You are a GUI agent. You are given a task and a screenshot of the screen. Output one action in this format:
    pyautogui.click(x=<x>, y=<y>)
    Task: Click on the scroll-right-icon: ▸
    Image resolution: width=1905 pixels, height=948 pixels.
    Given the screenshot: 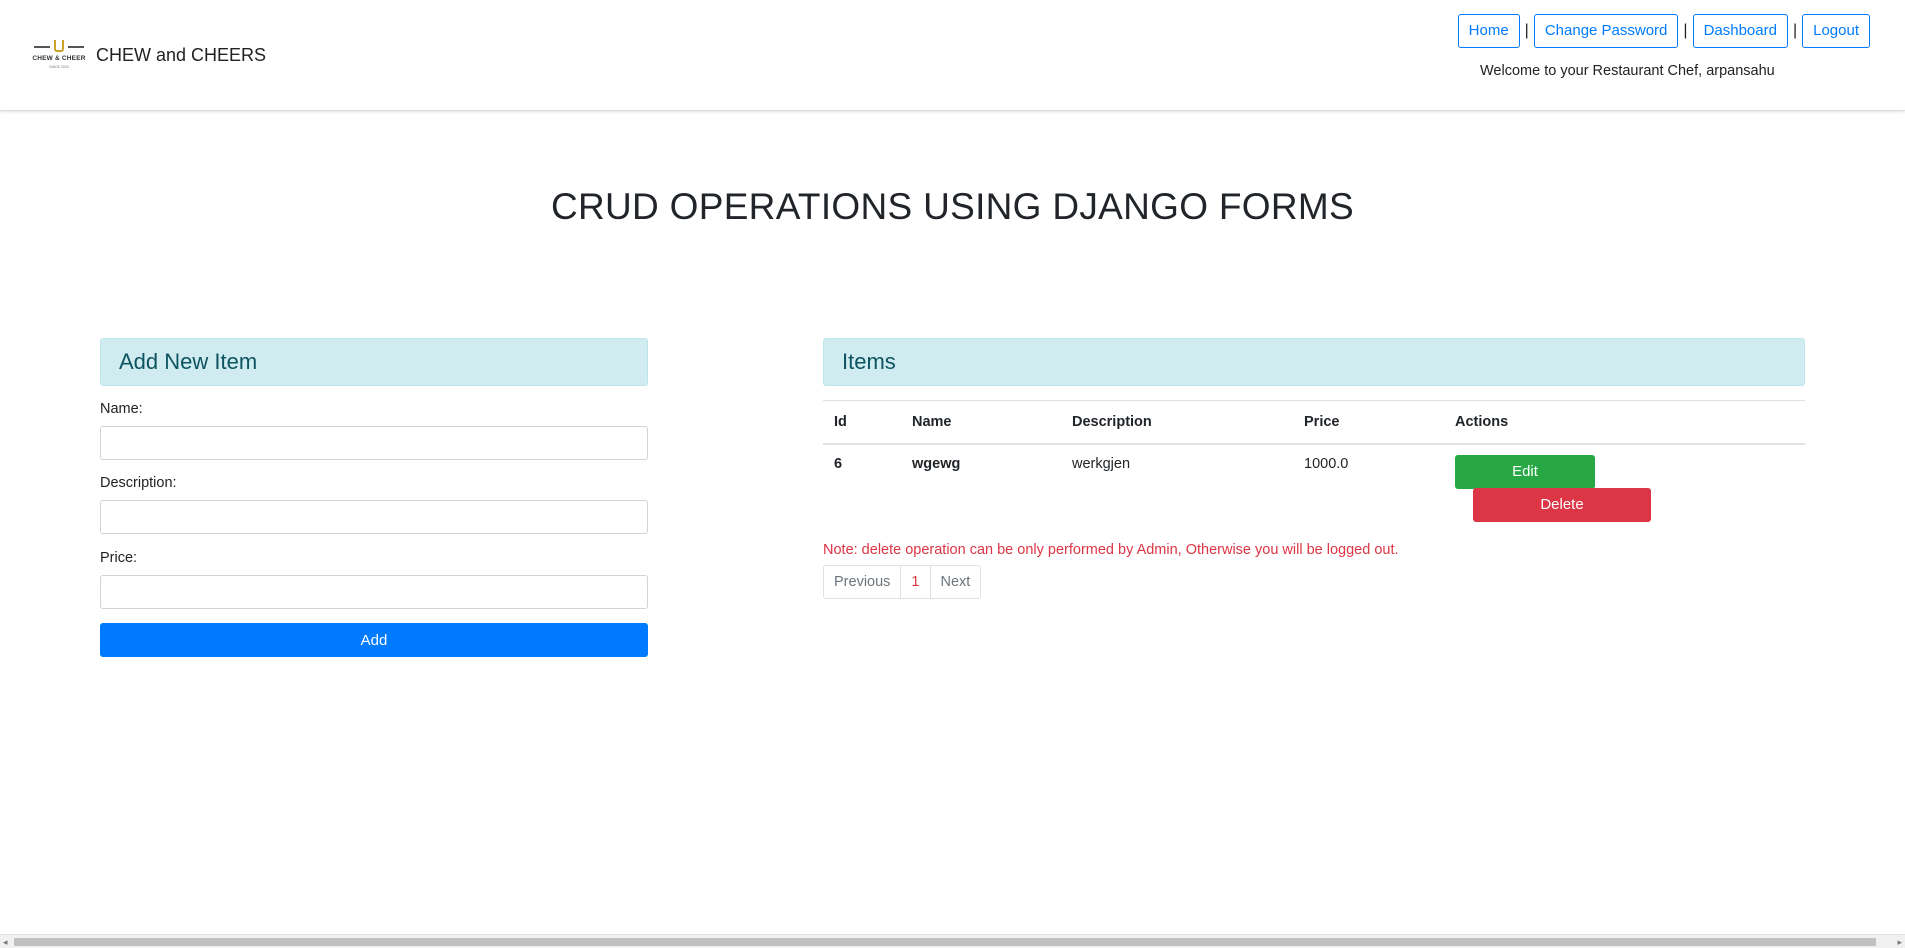 What is the action you would take?
    pyautogui.click(x=1899, y=941)
    